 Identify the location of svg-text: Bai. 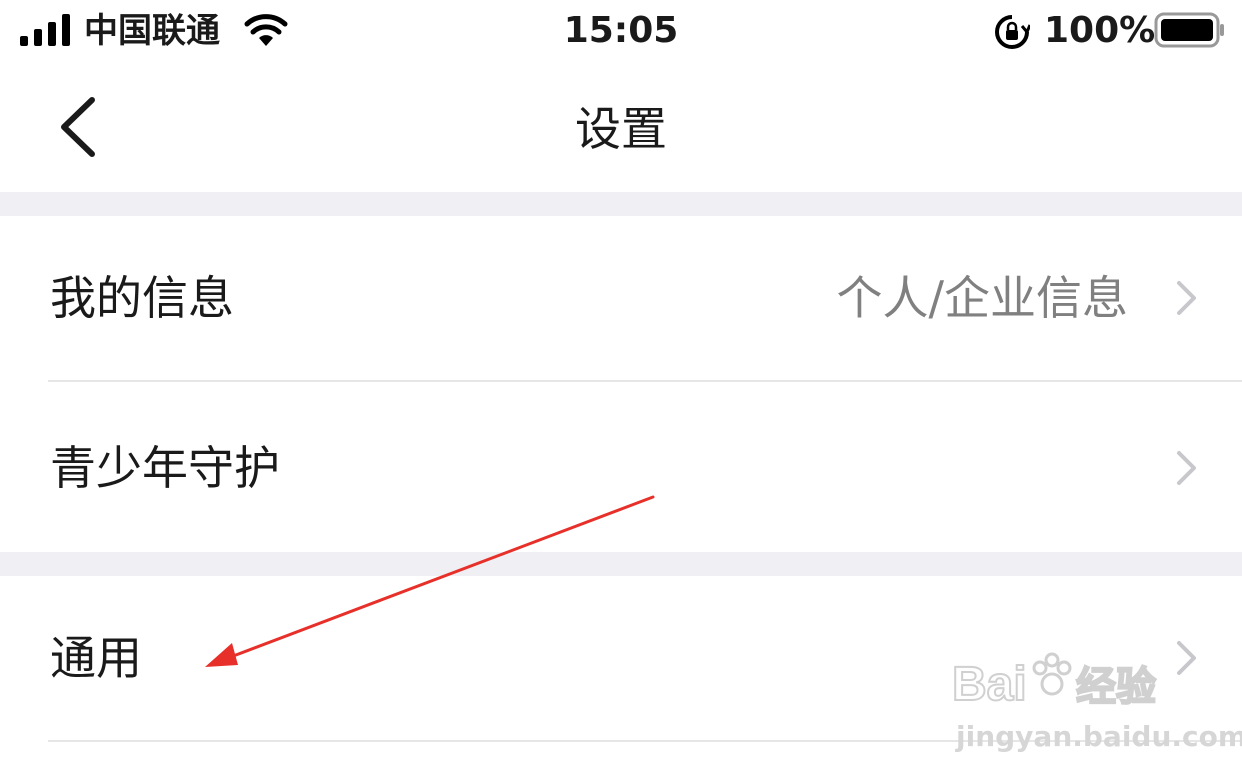
(989, 684).